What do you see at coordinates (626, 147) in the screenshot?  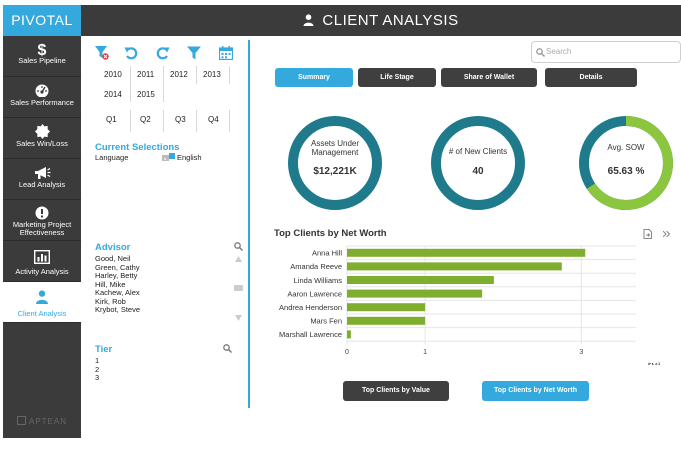 I see `gauge-label: Avg. SOW` at bounding box center [626, 147].